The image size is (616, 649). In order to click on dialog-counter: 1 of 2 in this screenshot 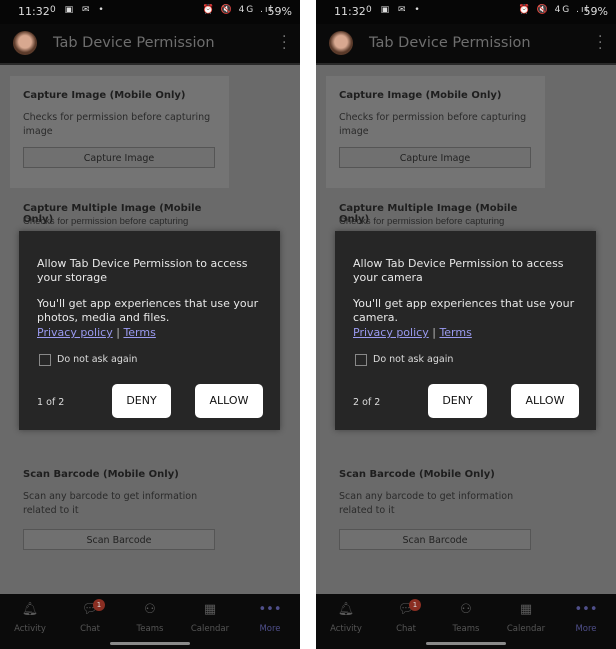, I will do `click(51, 402)`.